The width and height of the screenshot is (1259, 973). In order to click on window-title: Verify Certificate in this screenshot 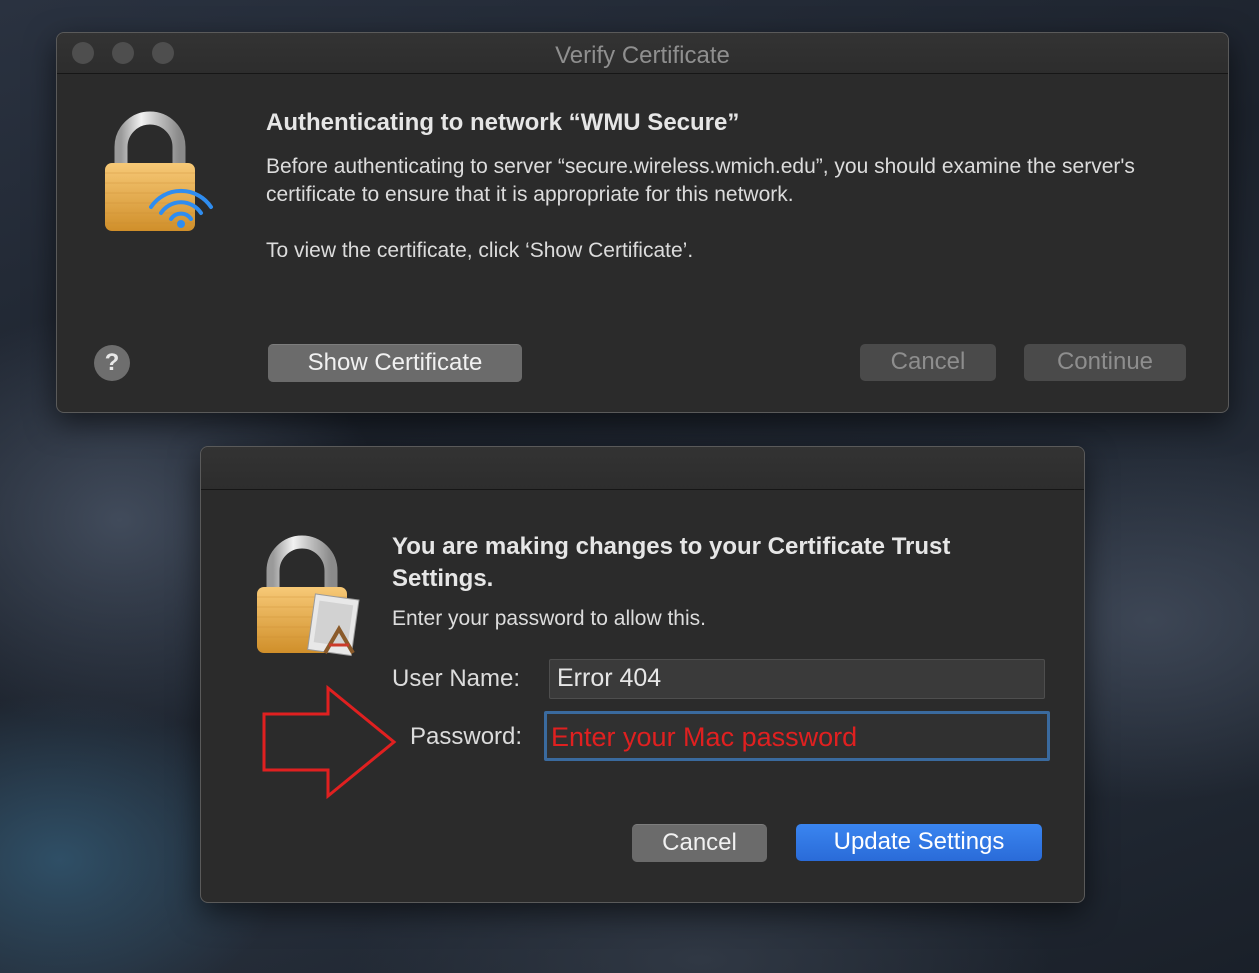, I will do `click(642, 55)`.